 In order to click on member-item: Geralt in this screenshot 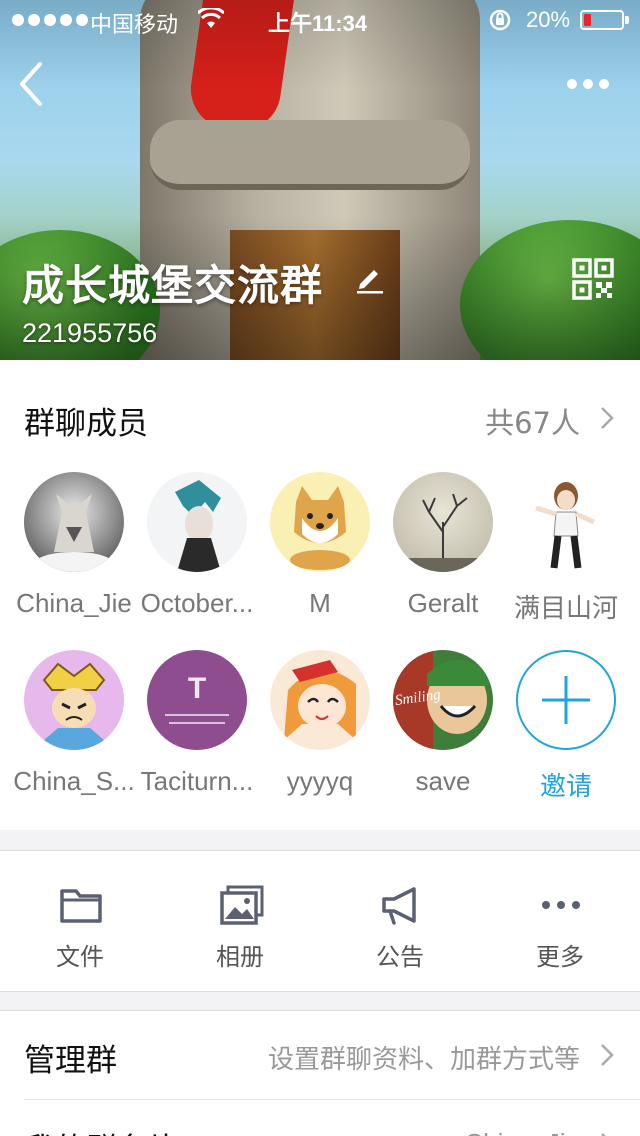, I will do `click(443, 545)`.